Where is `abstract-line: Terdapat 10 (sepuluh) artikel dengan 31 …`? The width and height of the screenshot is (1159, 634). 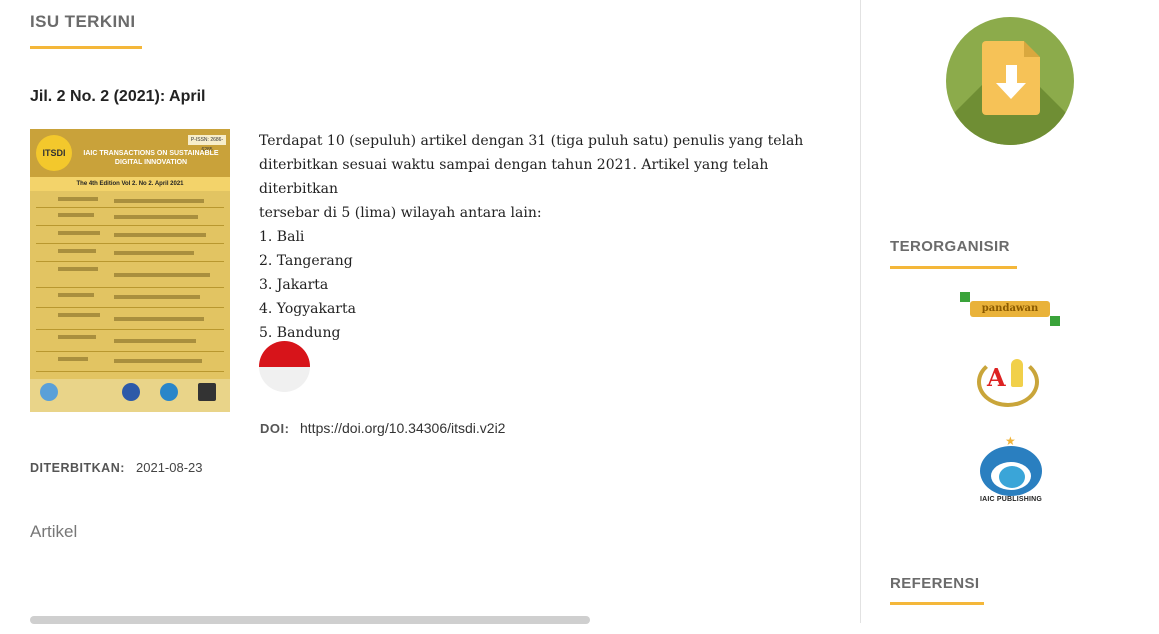
abstract-line: Terdapat 10 (sepuluh) artikel dengan 31 … is located at coordinates (531, 141).